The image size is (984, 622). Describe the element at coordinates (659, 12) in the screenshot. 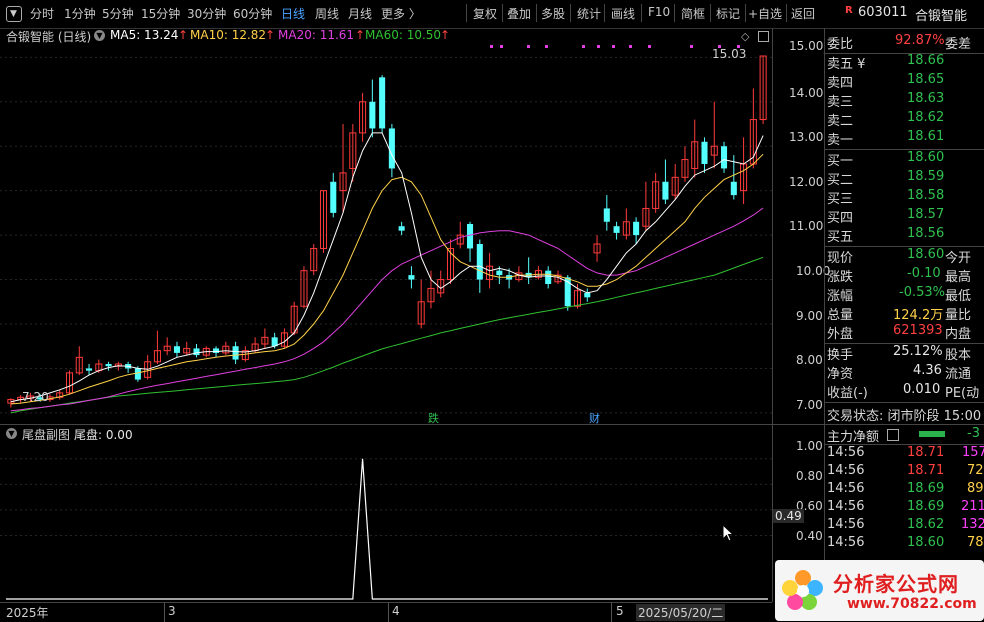

I see `tool-button-5: F10` at that location.